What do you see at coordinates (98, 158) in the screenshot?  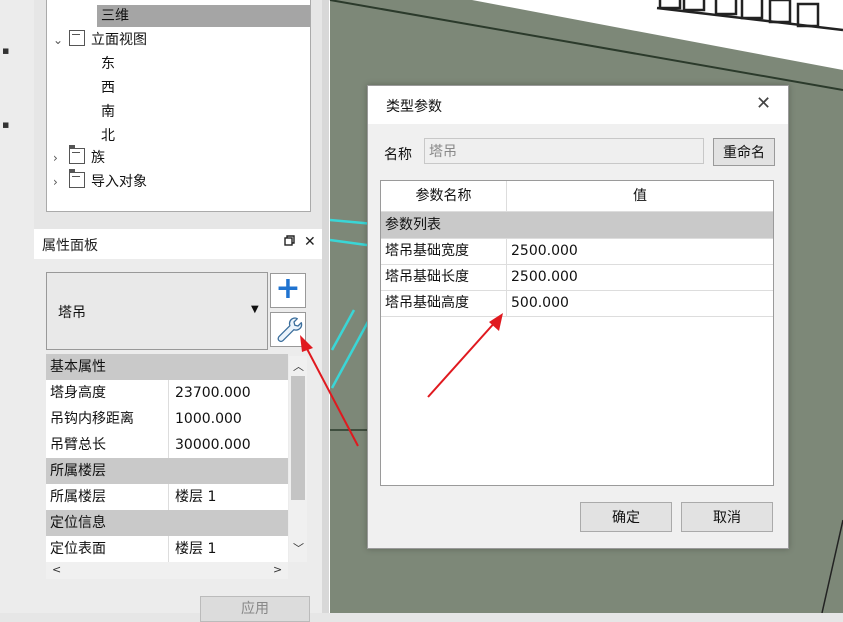 I see `tree-item-label: 族` at bounding box center [98, 158].